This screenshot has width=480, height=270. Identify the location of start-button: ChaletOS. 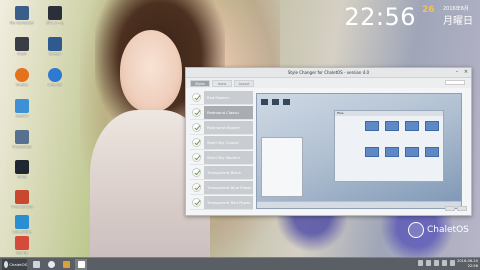
(14, 264).